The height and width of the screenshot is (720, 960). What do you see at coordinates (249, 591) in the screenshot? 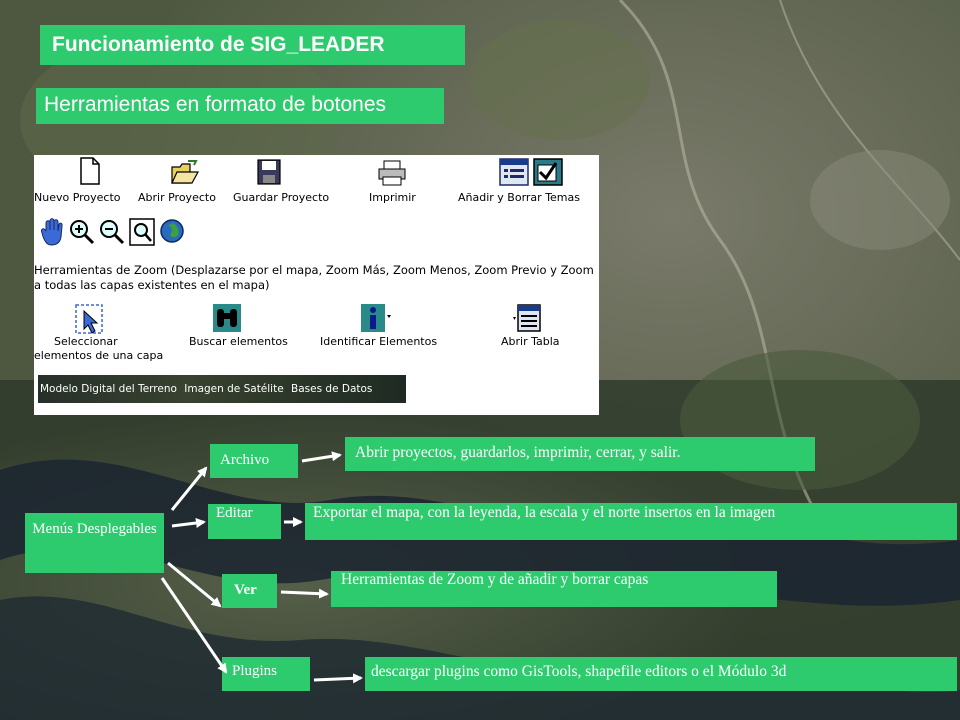
I see `menu-ver: Ver` at bounding box center [249, 591].